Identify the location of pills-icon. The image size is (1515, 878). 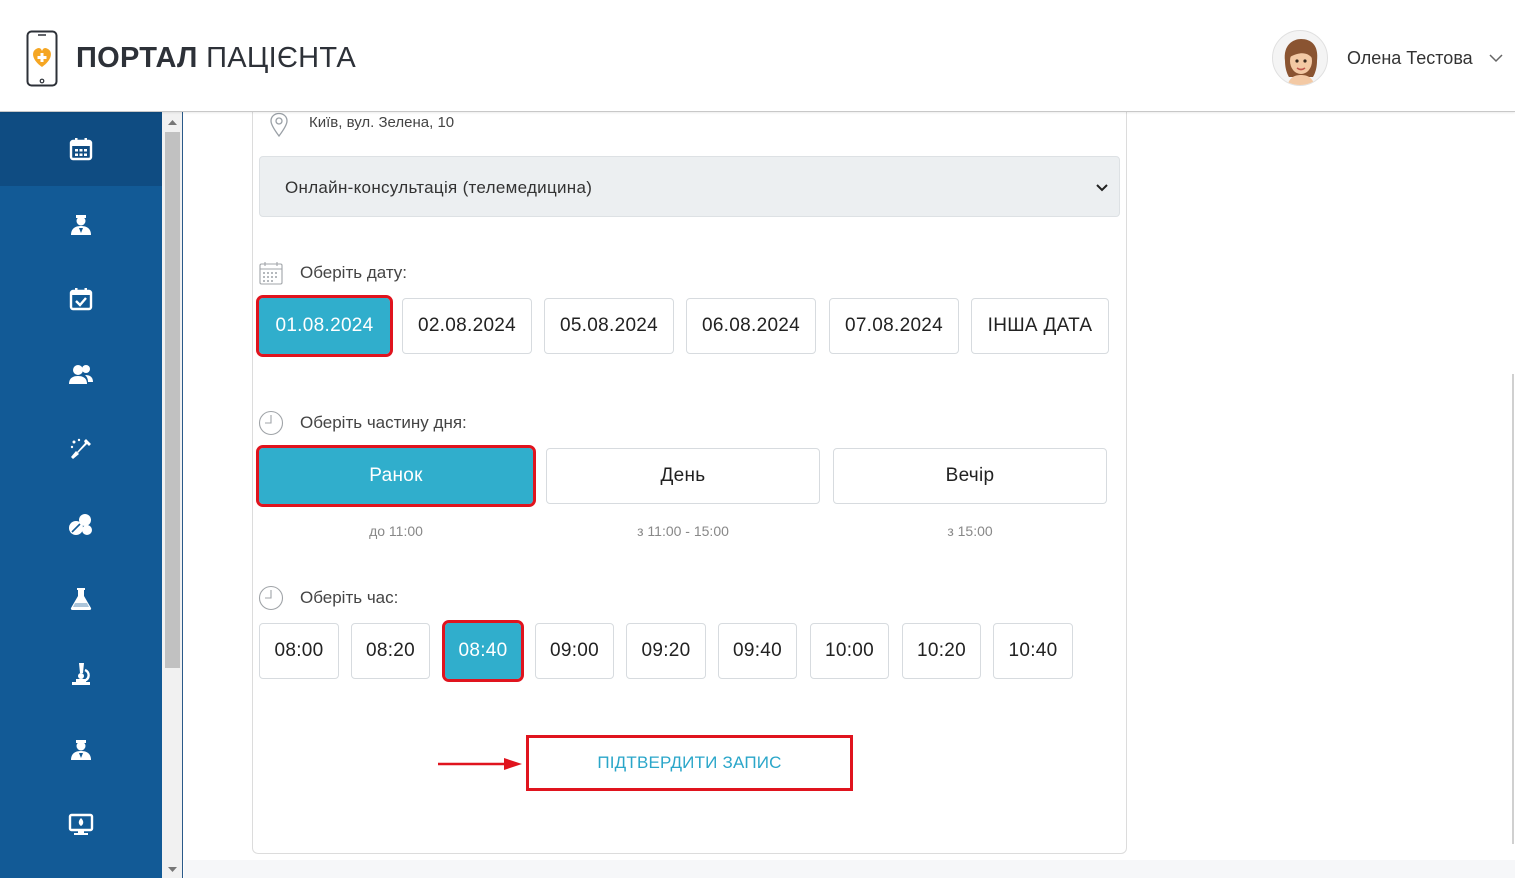
(80, 524).